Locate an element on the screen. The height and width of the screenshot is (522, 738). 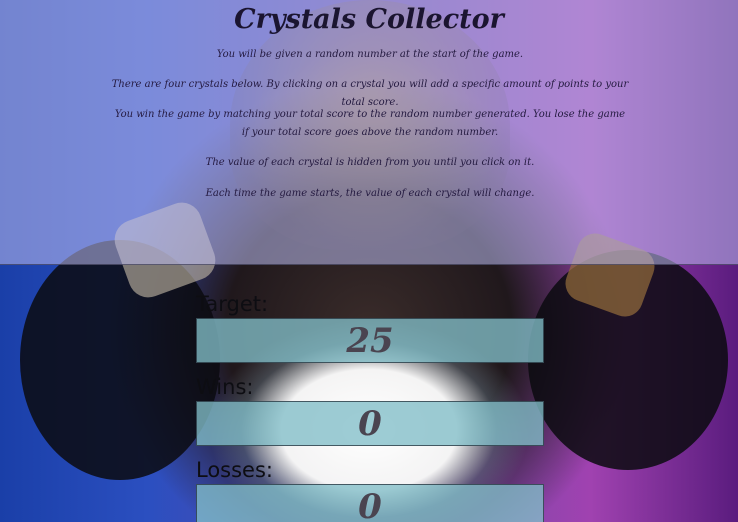
losses-label: Losses: is located at coordinates (234, 470).